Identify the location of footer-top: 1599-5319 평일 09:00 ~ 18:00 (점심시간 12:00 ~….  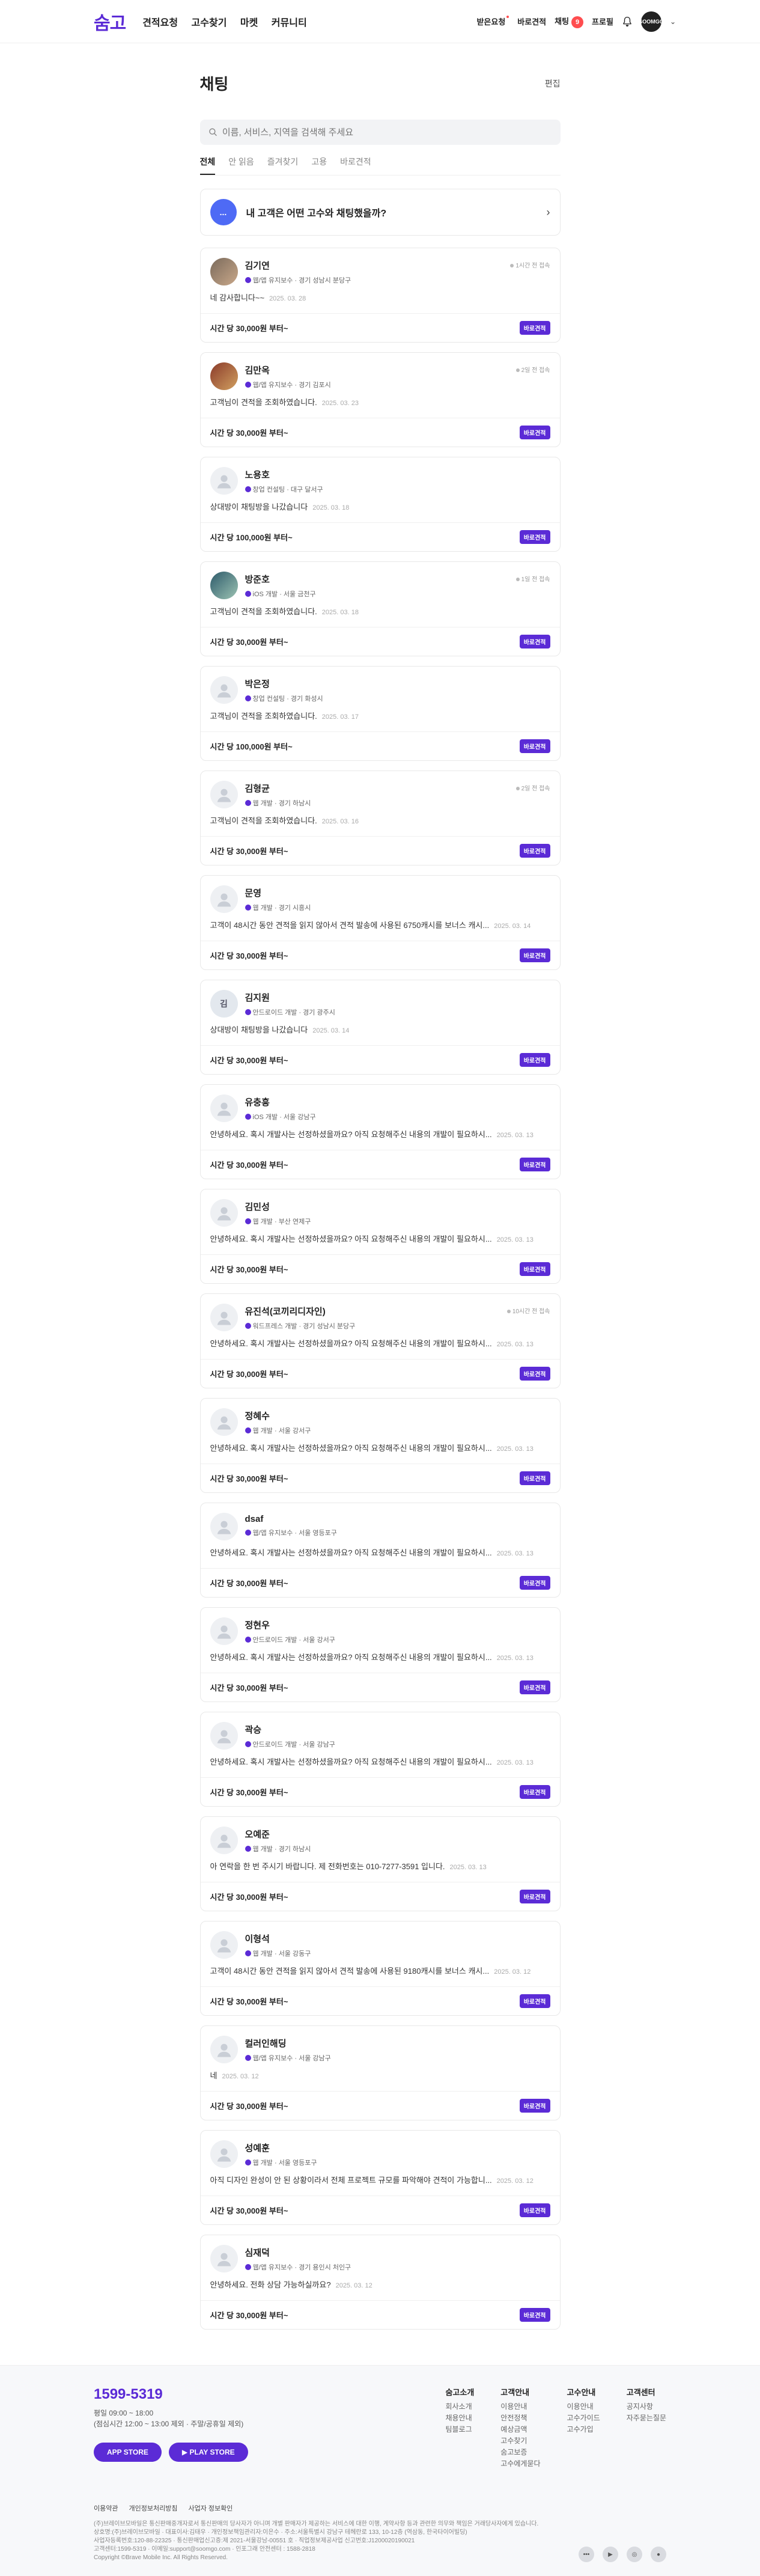
(380, 2428).